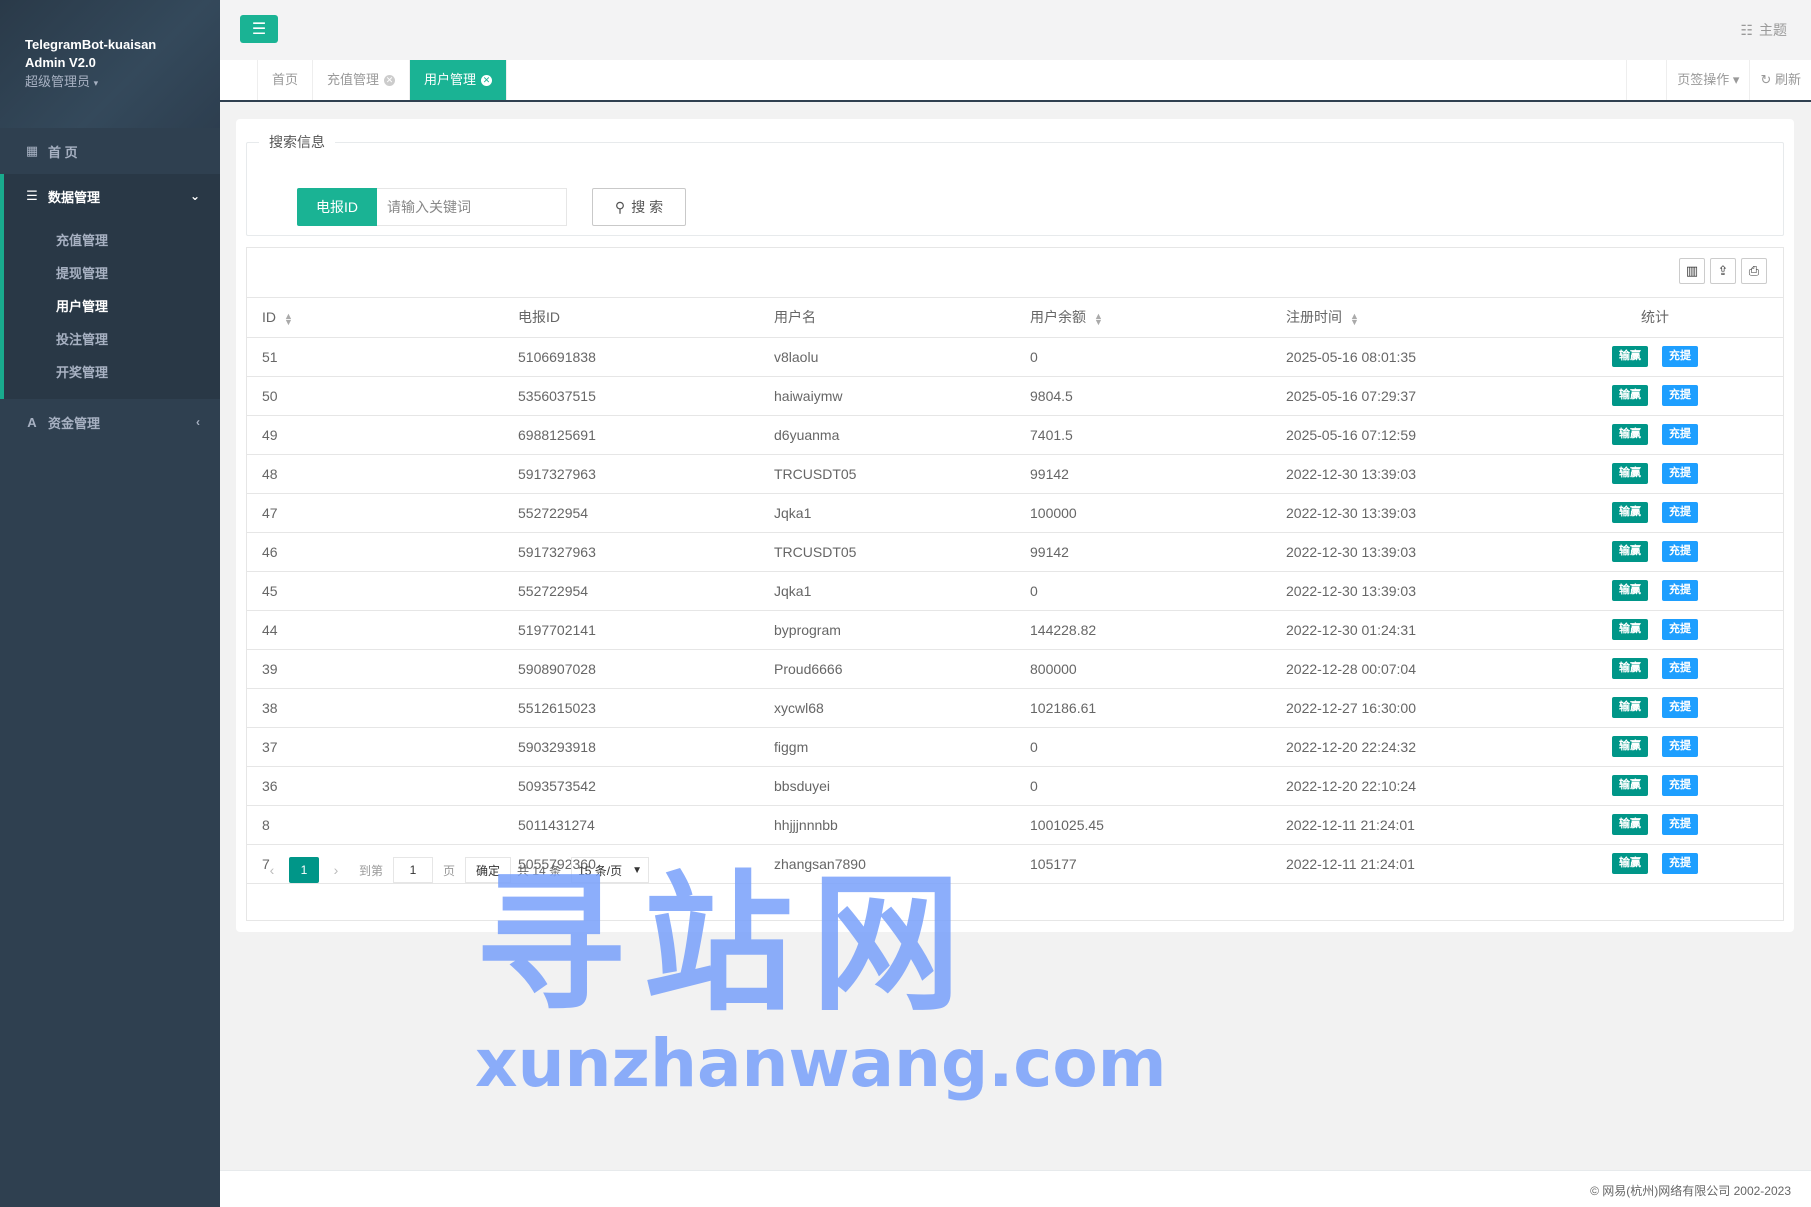 The height and width of the screenshot is (1207, 1811). I want to click on page-size-select: 15 条/页 ▼, so click(610, 870).